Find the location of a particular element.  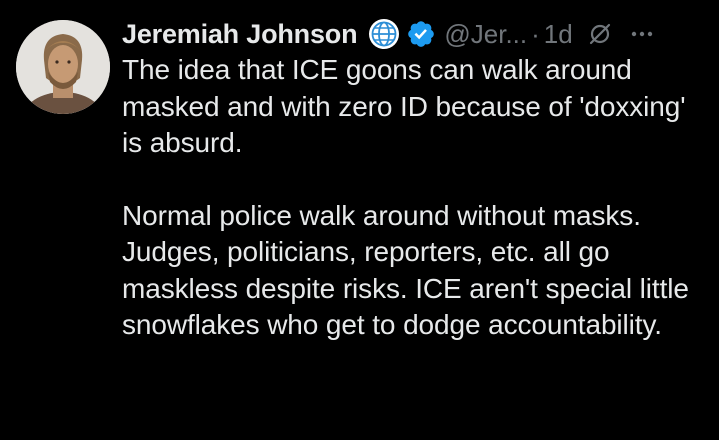

grok-icon is located at coordinates (600, 34).